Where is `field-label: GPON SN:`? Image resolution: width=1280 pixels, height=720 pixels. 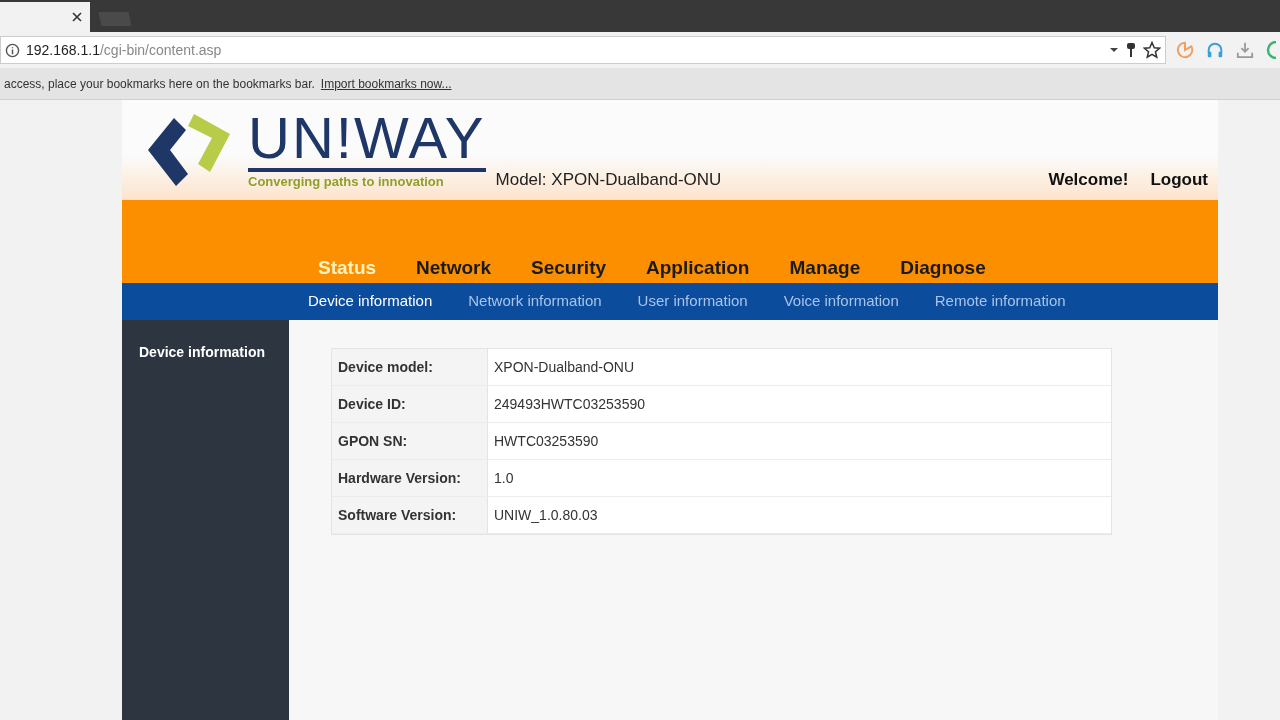
field-label: GPON SN: is located at coordinates (410, 441).